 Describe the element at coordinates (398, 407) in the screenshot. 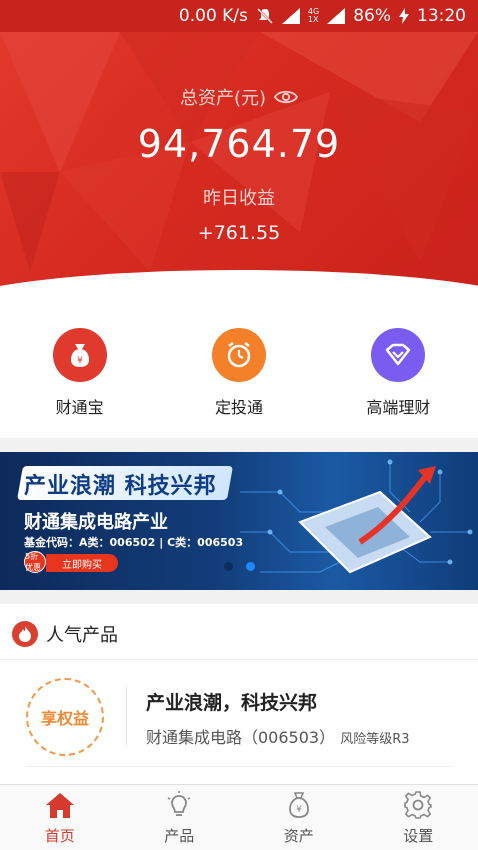

I see `shortcut-label: 高端理财` at that location.